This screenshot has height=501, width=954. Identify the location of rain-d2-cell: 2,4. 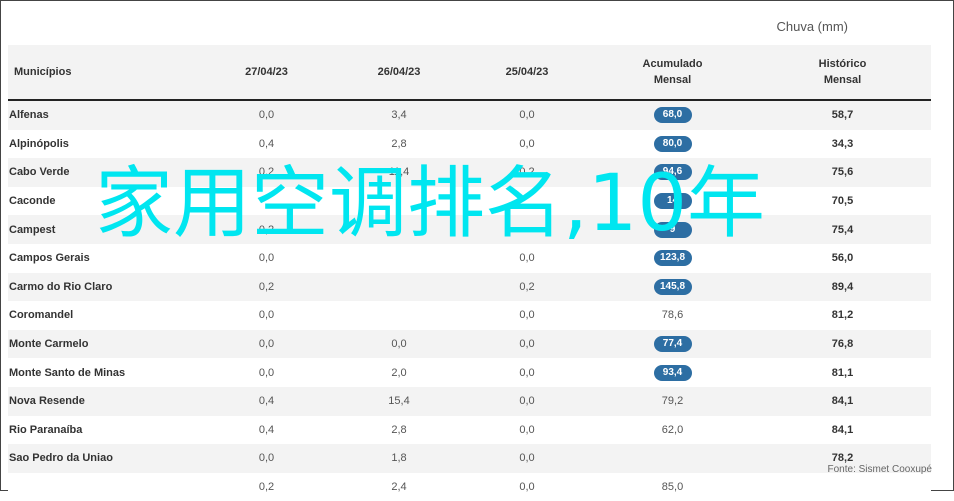
(399, 486).